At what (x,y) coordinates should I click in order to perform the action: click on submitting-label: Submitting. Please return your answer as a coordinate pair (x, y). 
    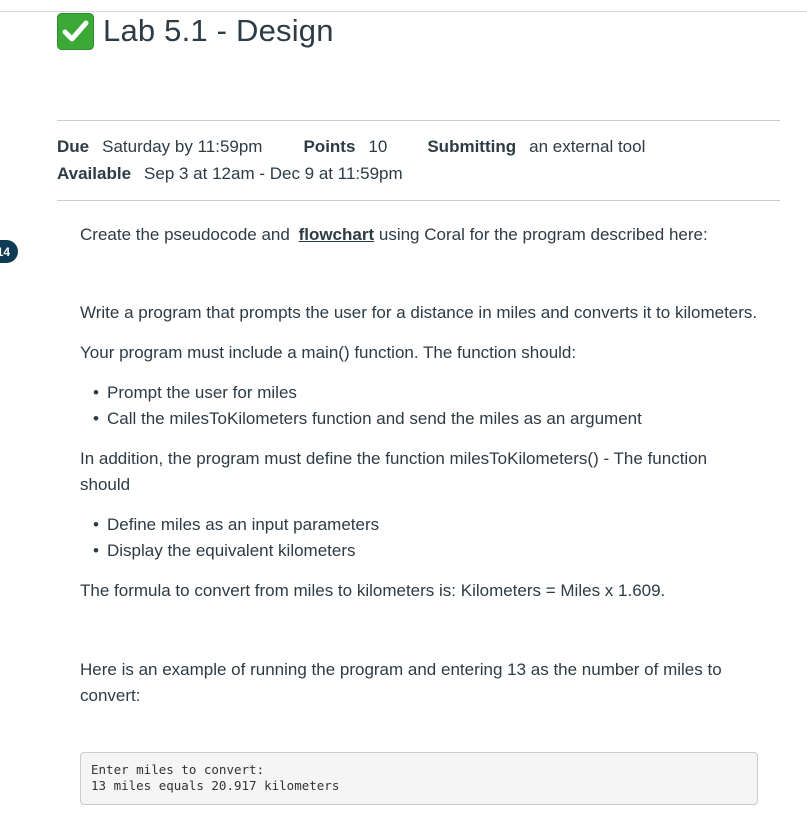
    Looking at the image, I should click on (472, 146).